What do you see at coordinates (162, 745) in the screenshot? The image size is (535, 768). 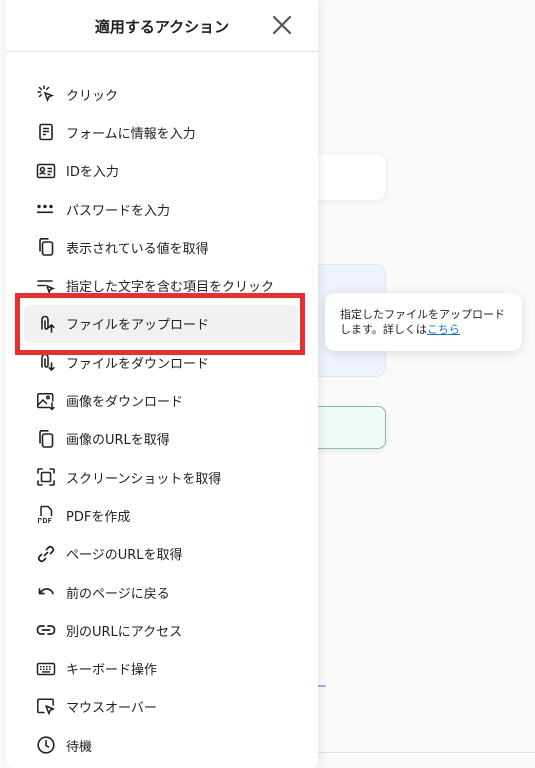 I see `action-item-wait: 待機` at bounding box center [162, 745].